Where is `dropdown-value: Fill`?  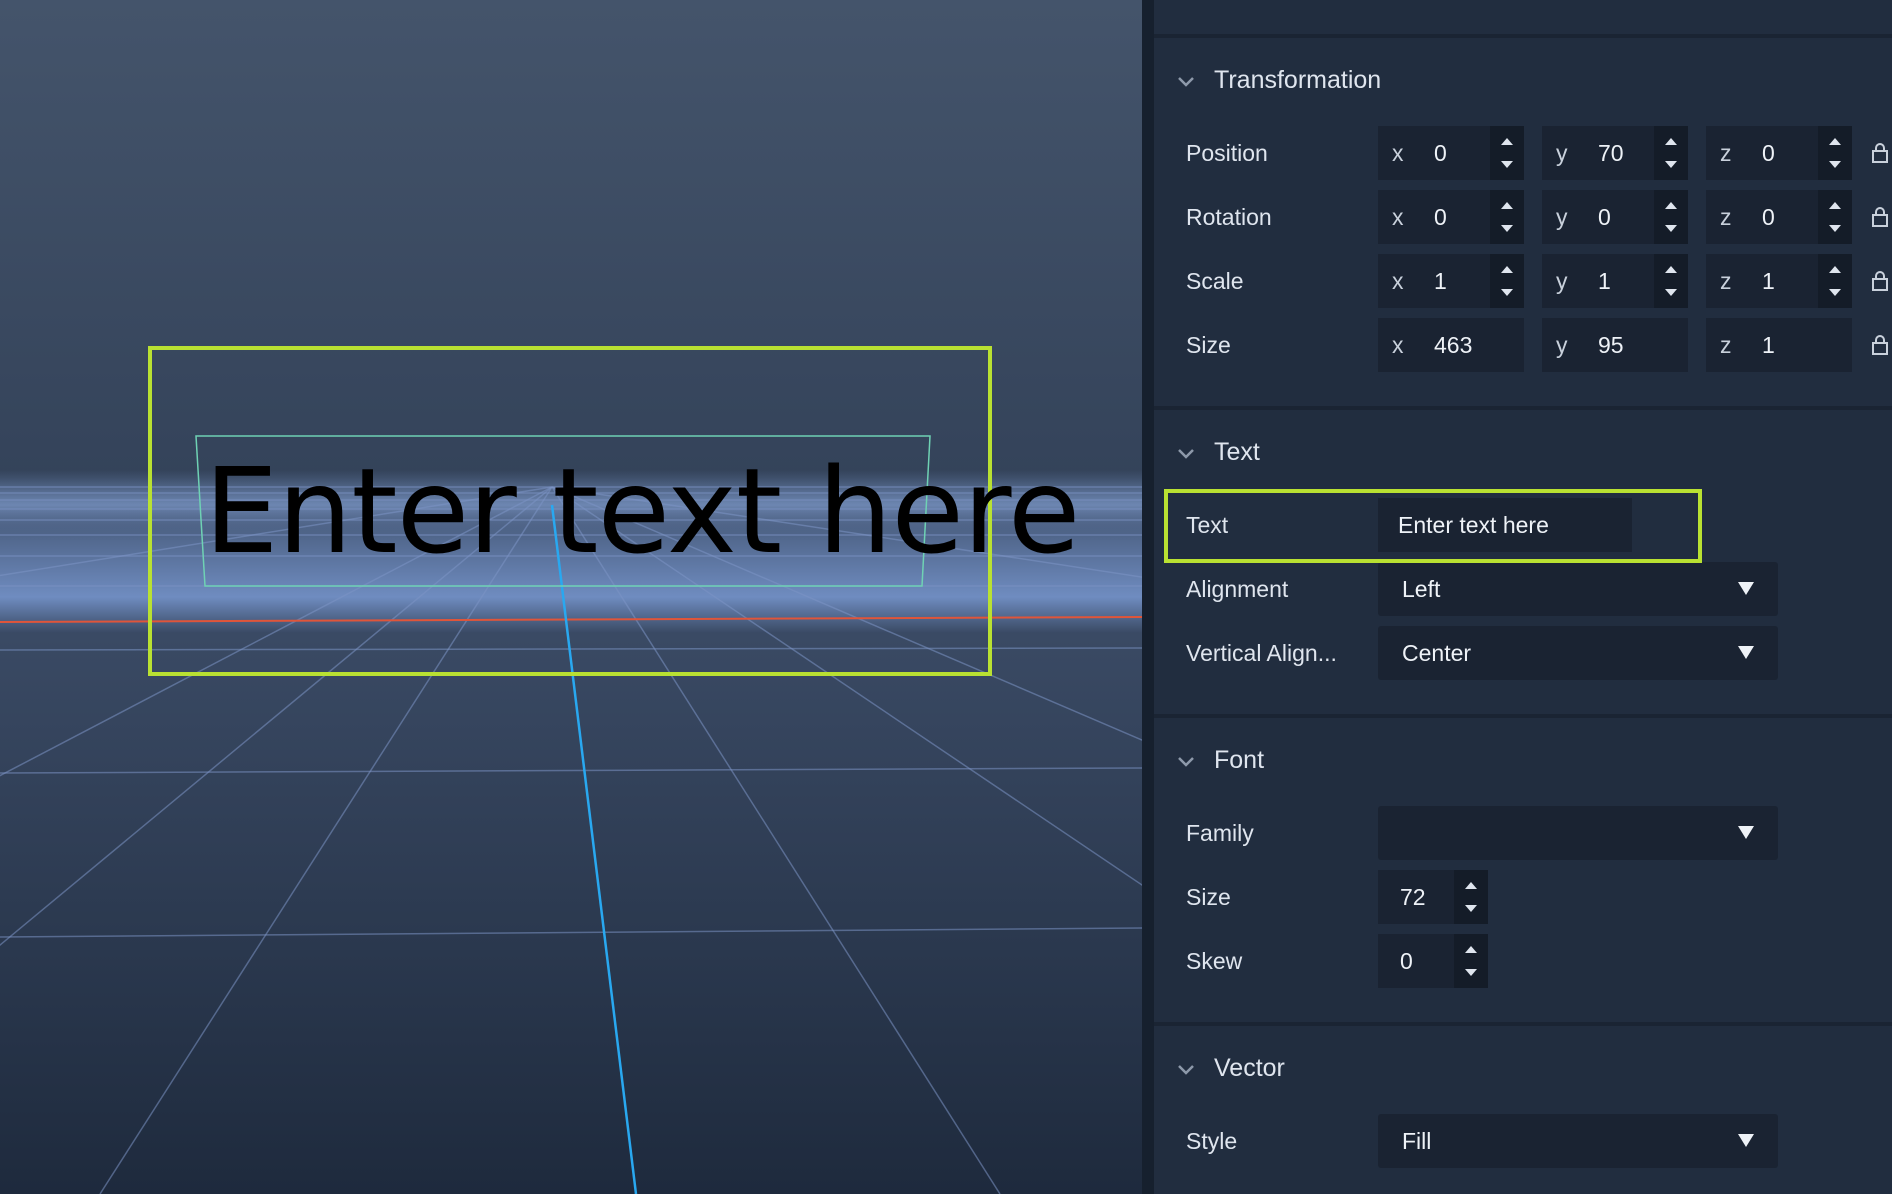
dropdown-value: Fill is located at coordinates (1417, 1141).